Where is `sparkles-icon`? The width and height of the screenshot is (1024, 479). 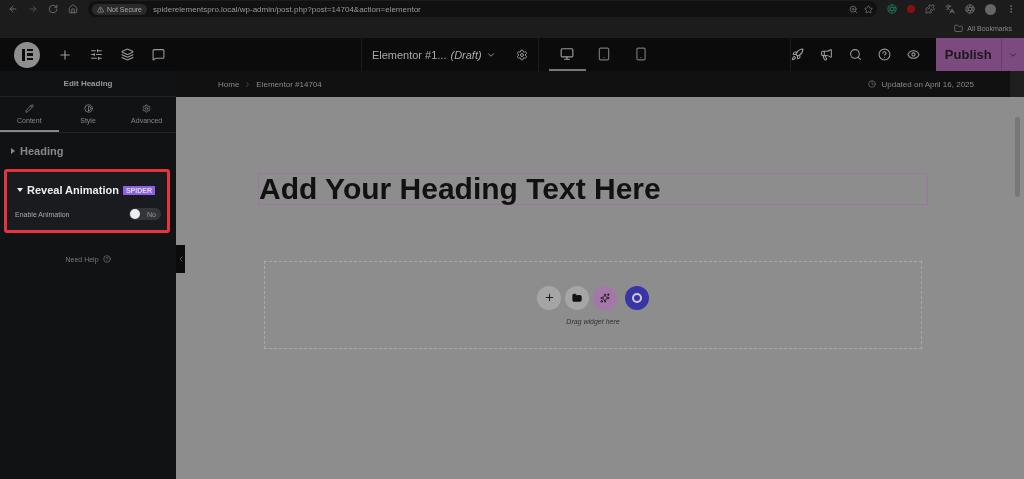
sparkles-icon is located at coordinates (605, 297).